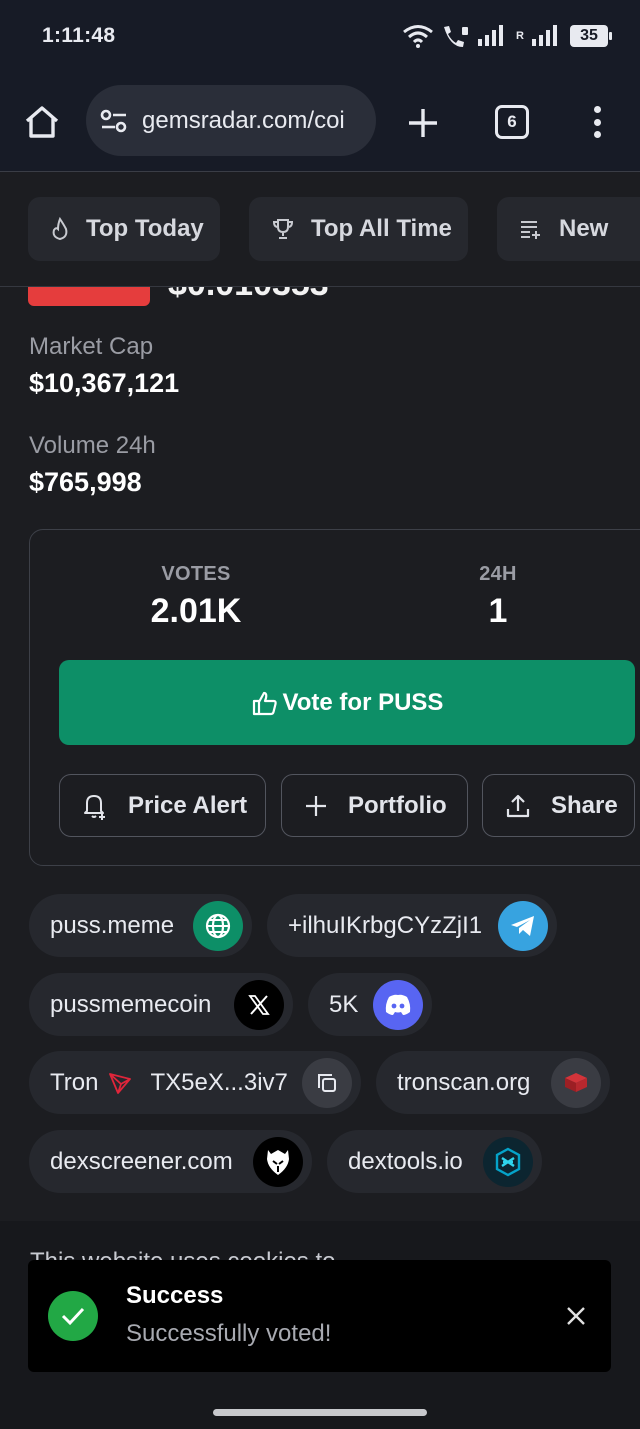  I want to click on market-cap-label: Market Cap, so click(91, 346).